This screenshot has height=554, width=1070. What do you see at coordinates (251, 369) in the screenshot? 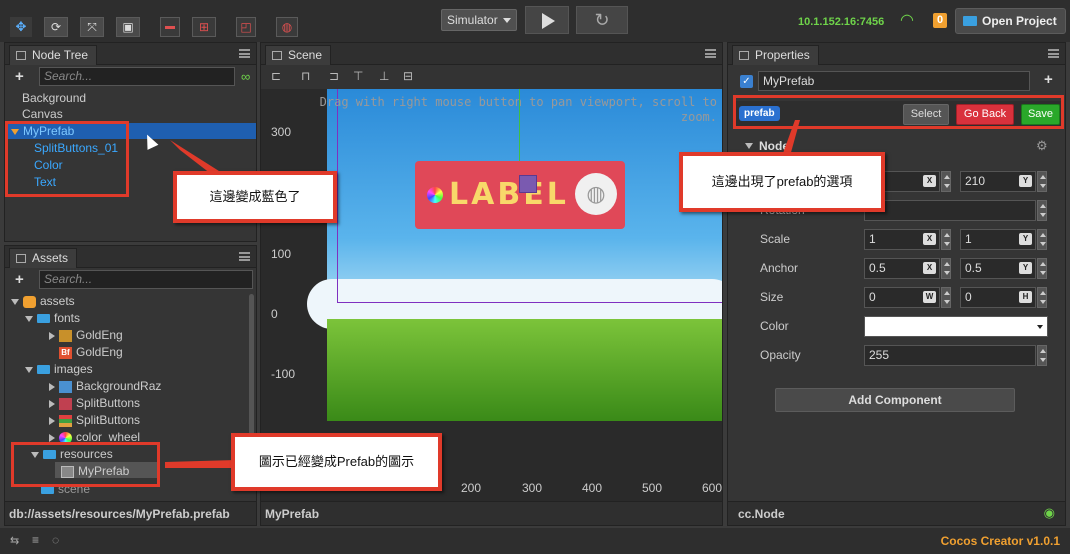
I see `assets-scrollbar` at bounding box center [251, 369].